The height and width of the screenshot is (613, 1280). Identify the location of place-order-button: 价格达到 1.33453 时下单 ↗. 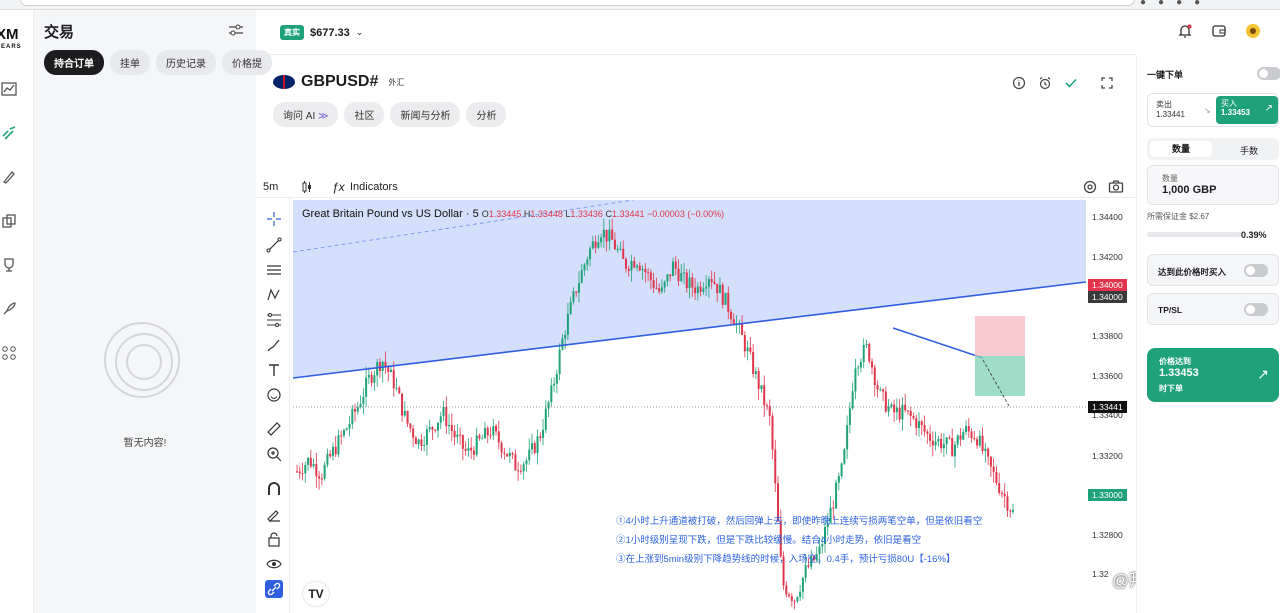
(1213, 375).